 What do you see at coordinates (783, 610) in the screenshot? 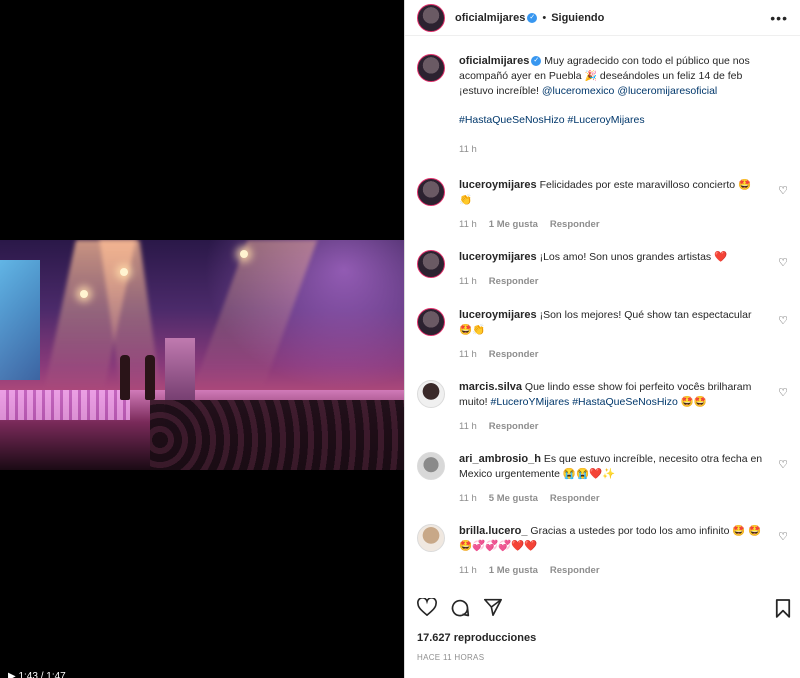
I see `bookmark-icon` at bounding box center [783, 610].